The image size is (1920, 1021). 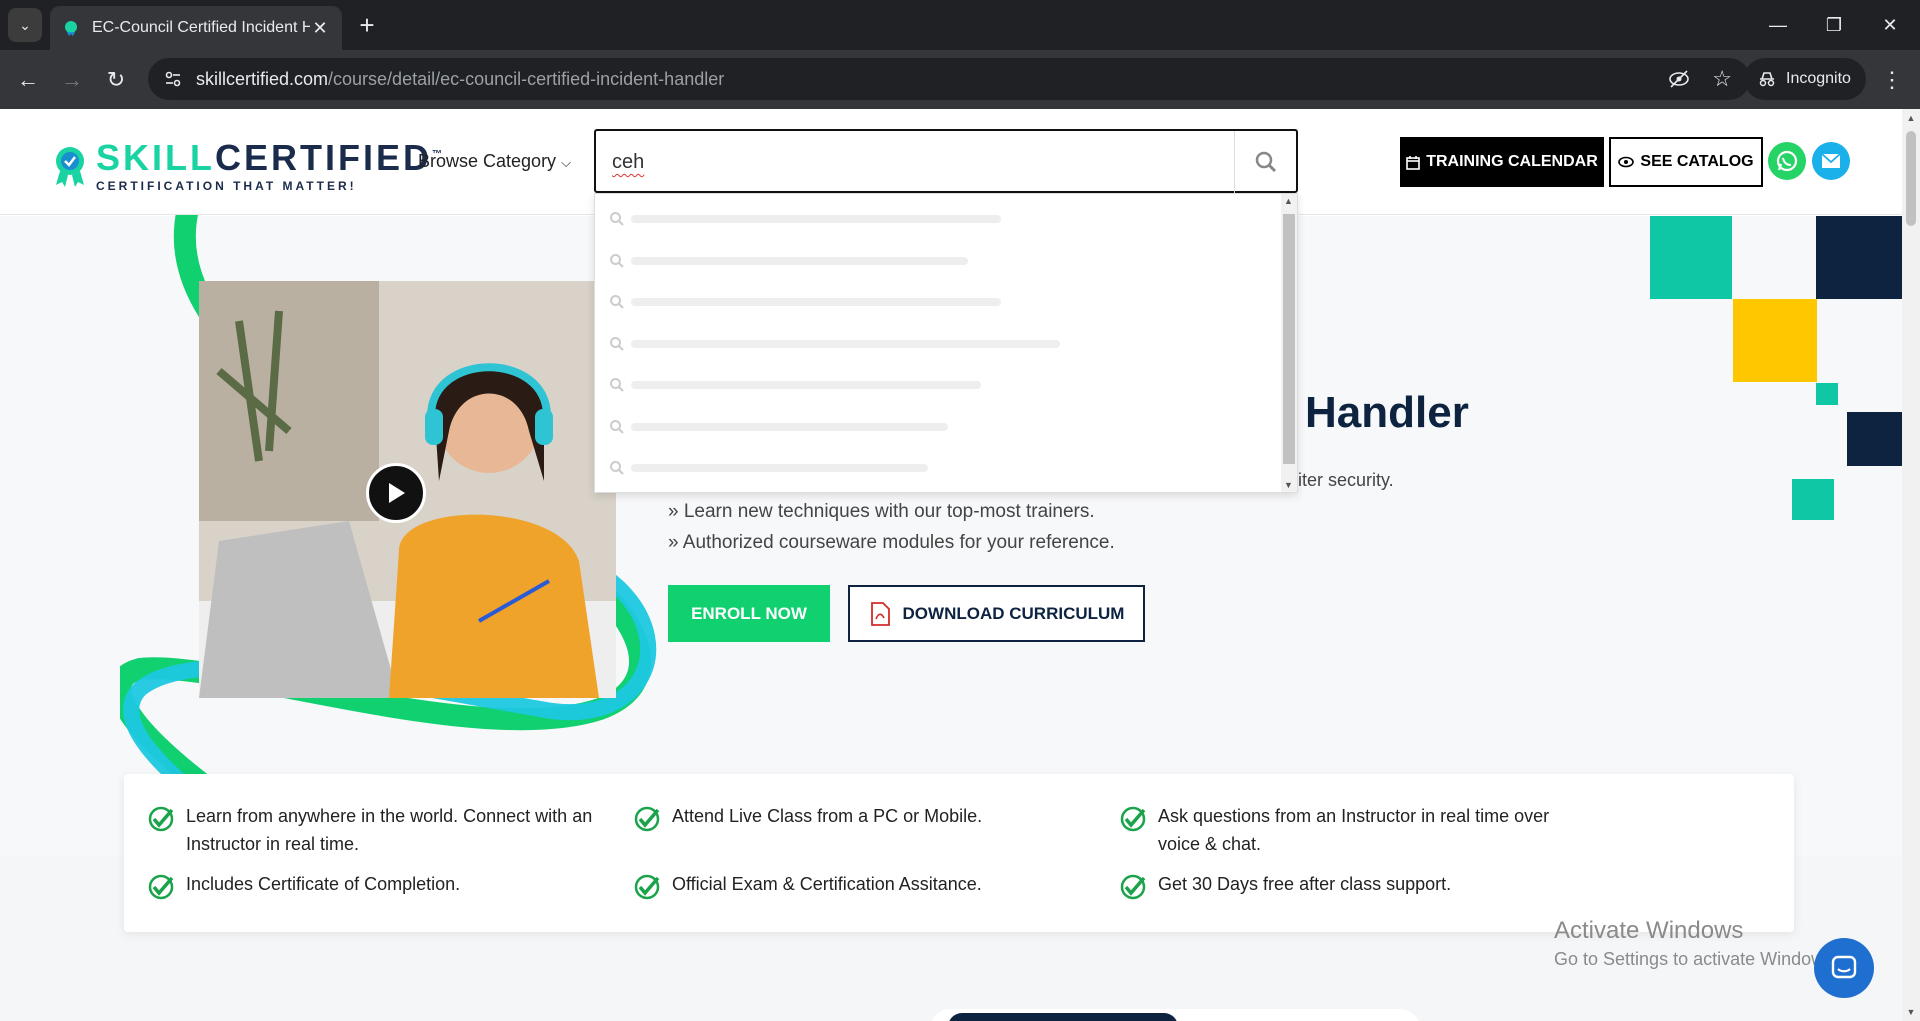 What do you see at coordinates (1911, 178) in the screenshot?
I see `page-scrollbar-thumb` at bounding box center [1911, 178].